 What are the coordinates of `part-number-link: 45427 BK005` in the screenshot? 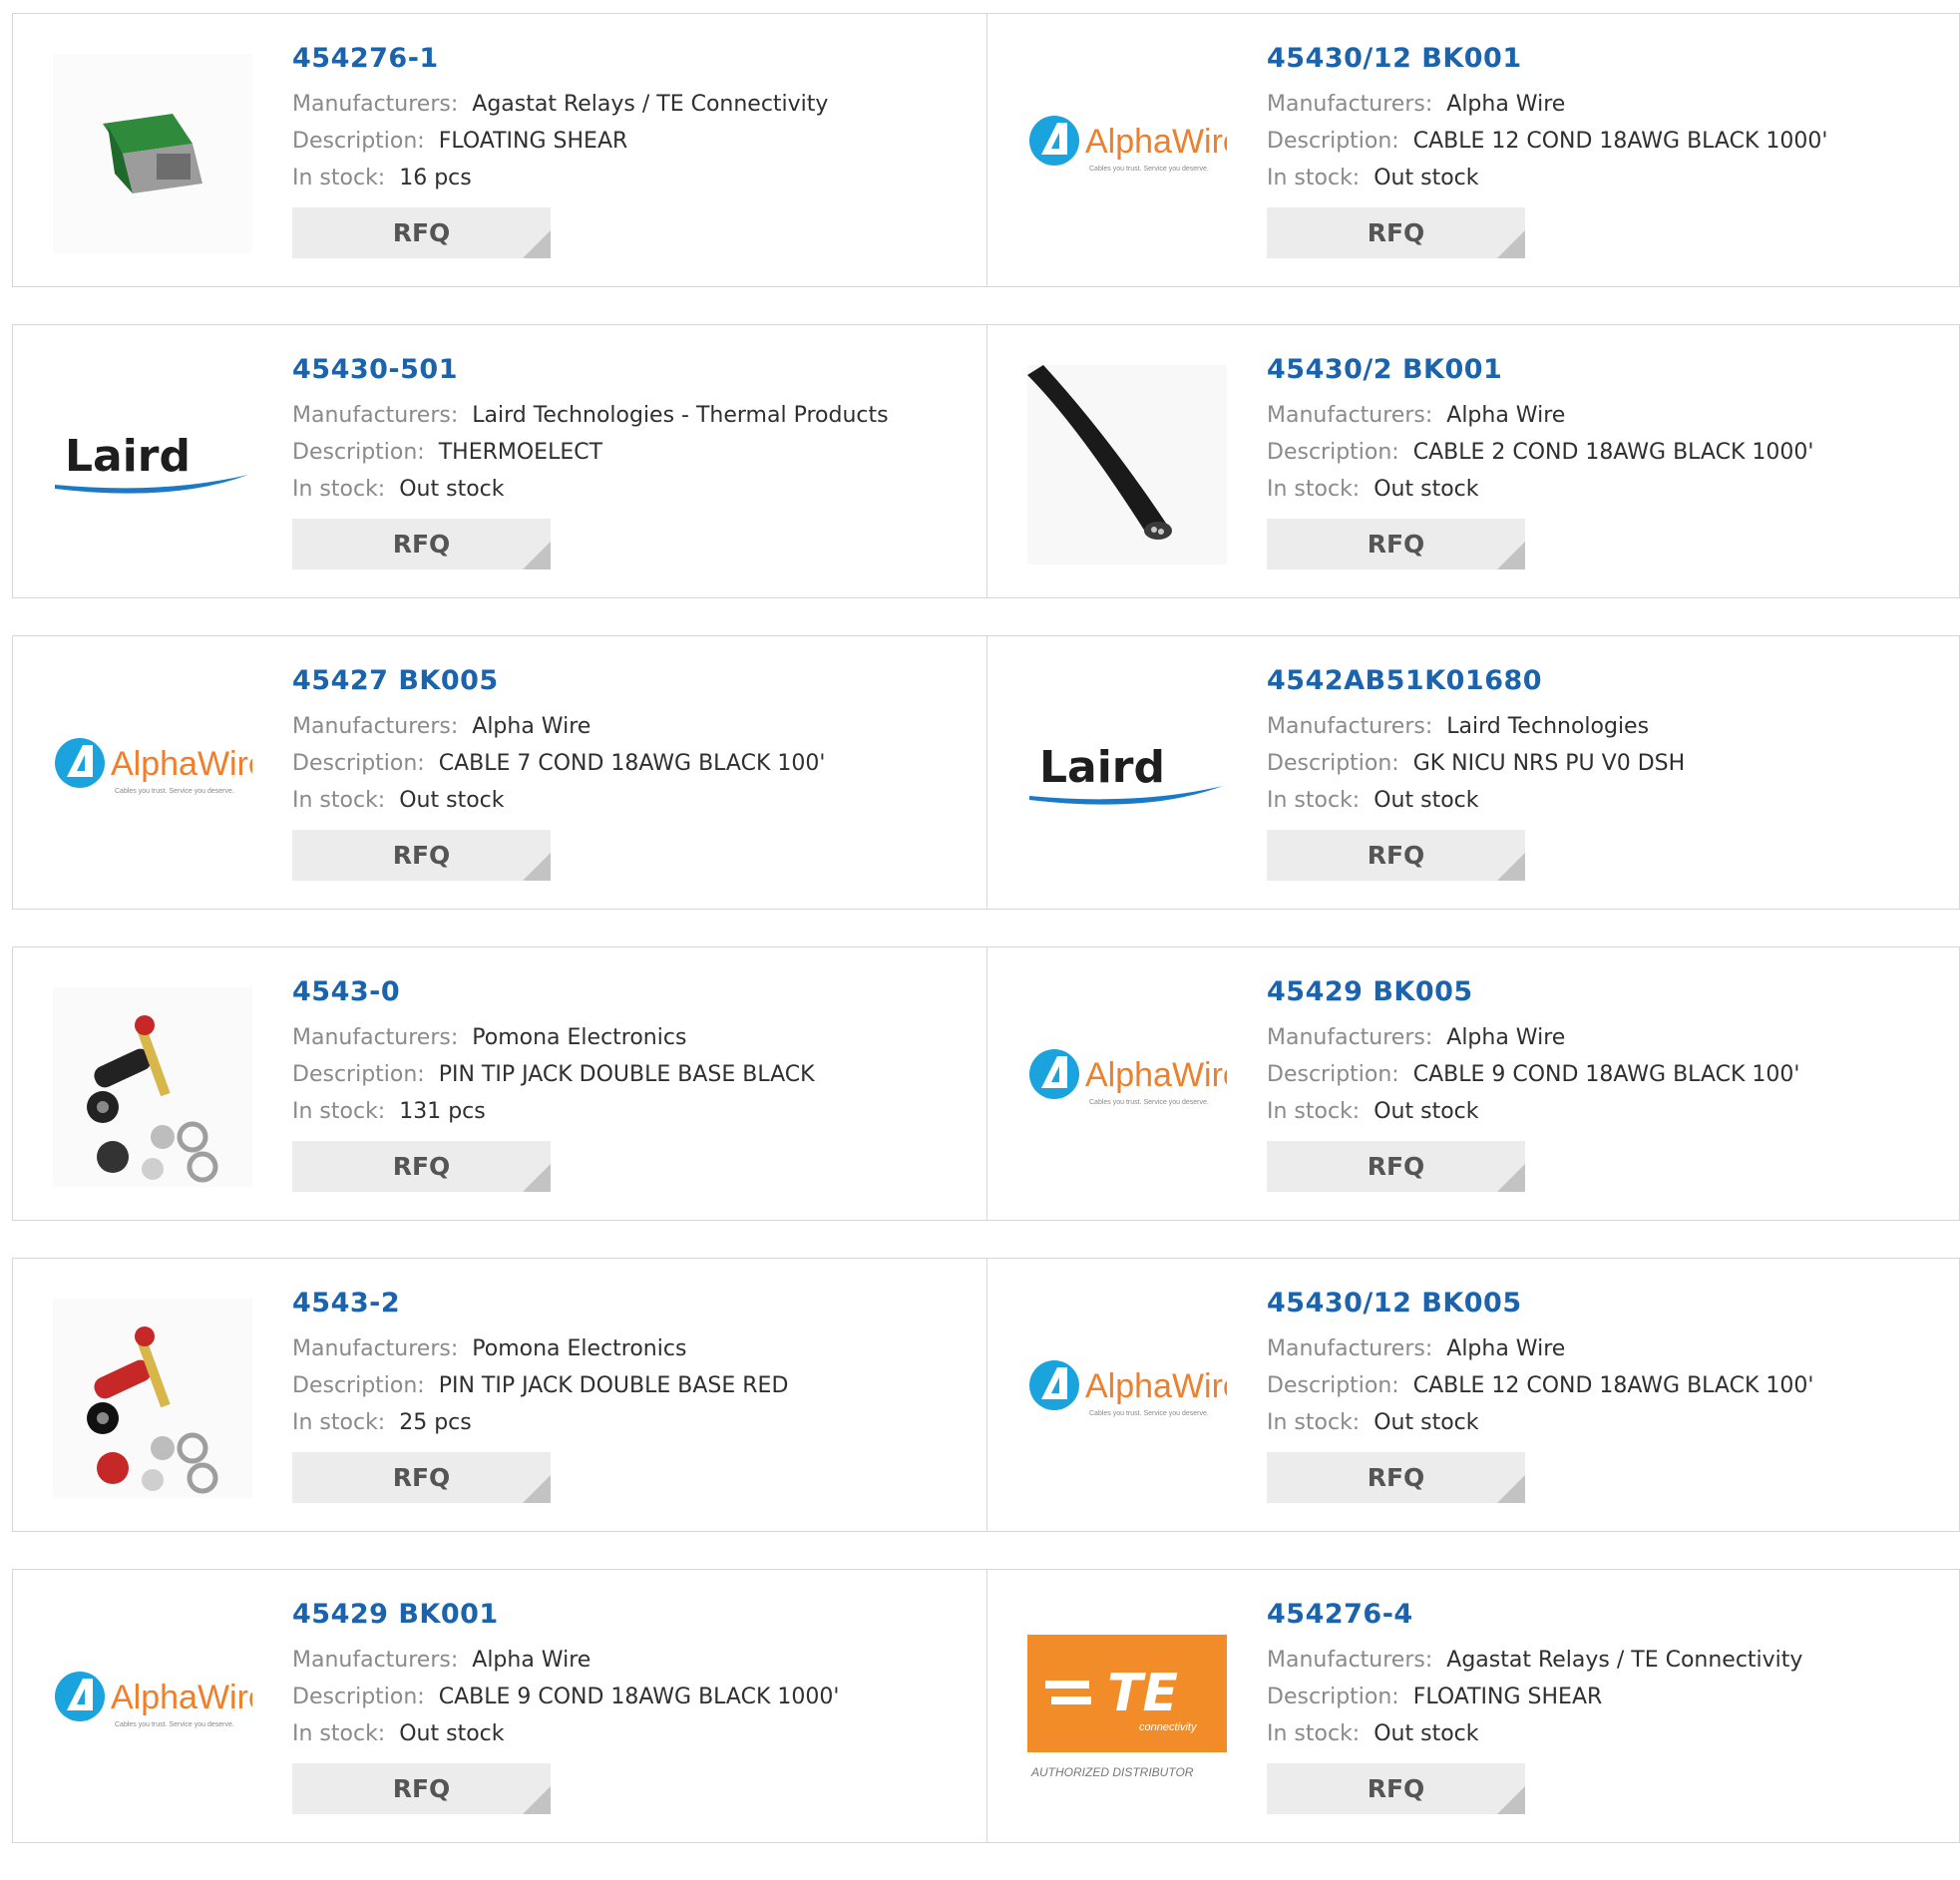 It's located at (635, 681).